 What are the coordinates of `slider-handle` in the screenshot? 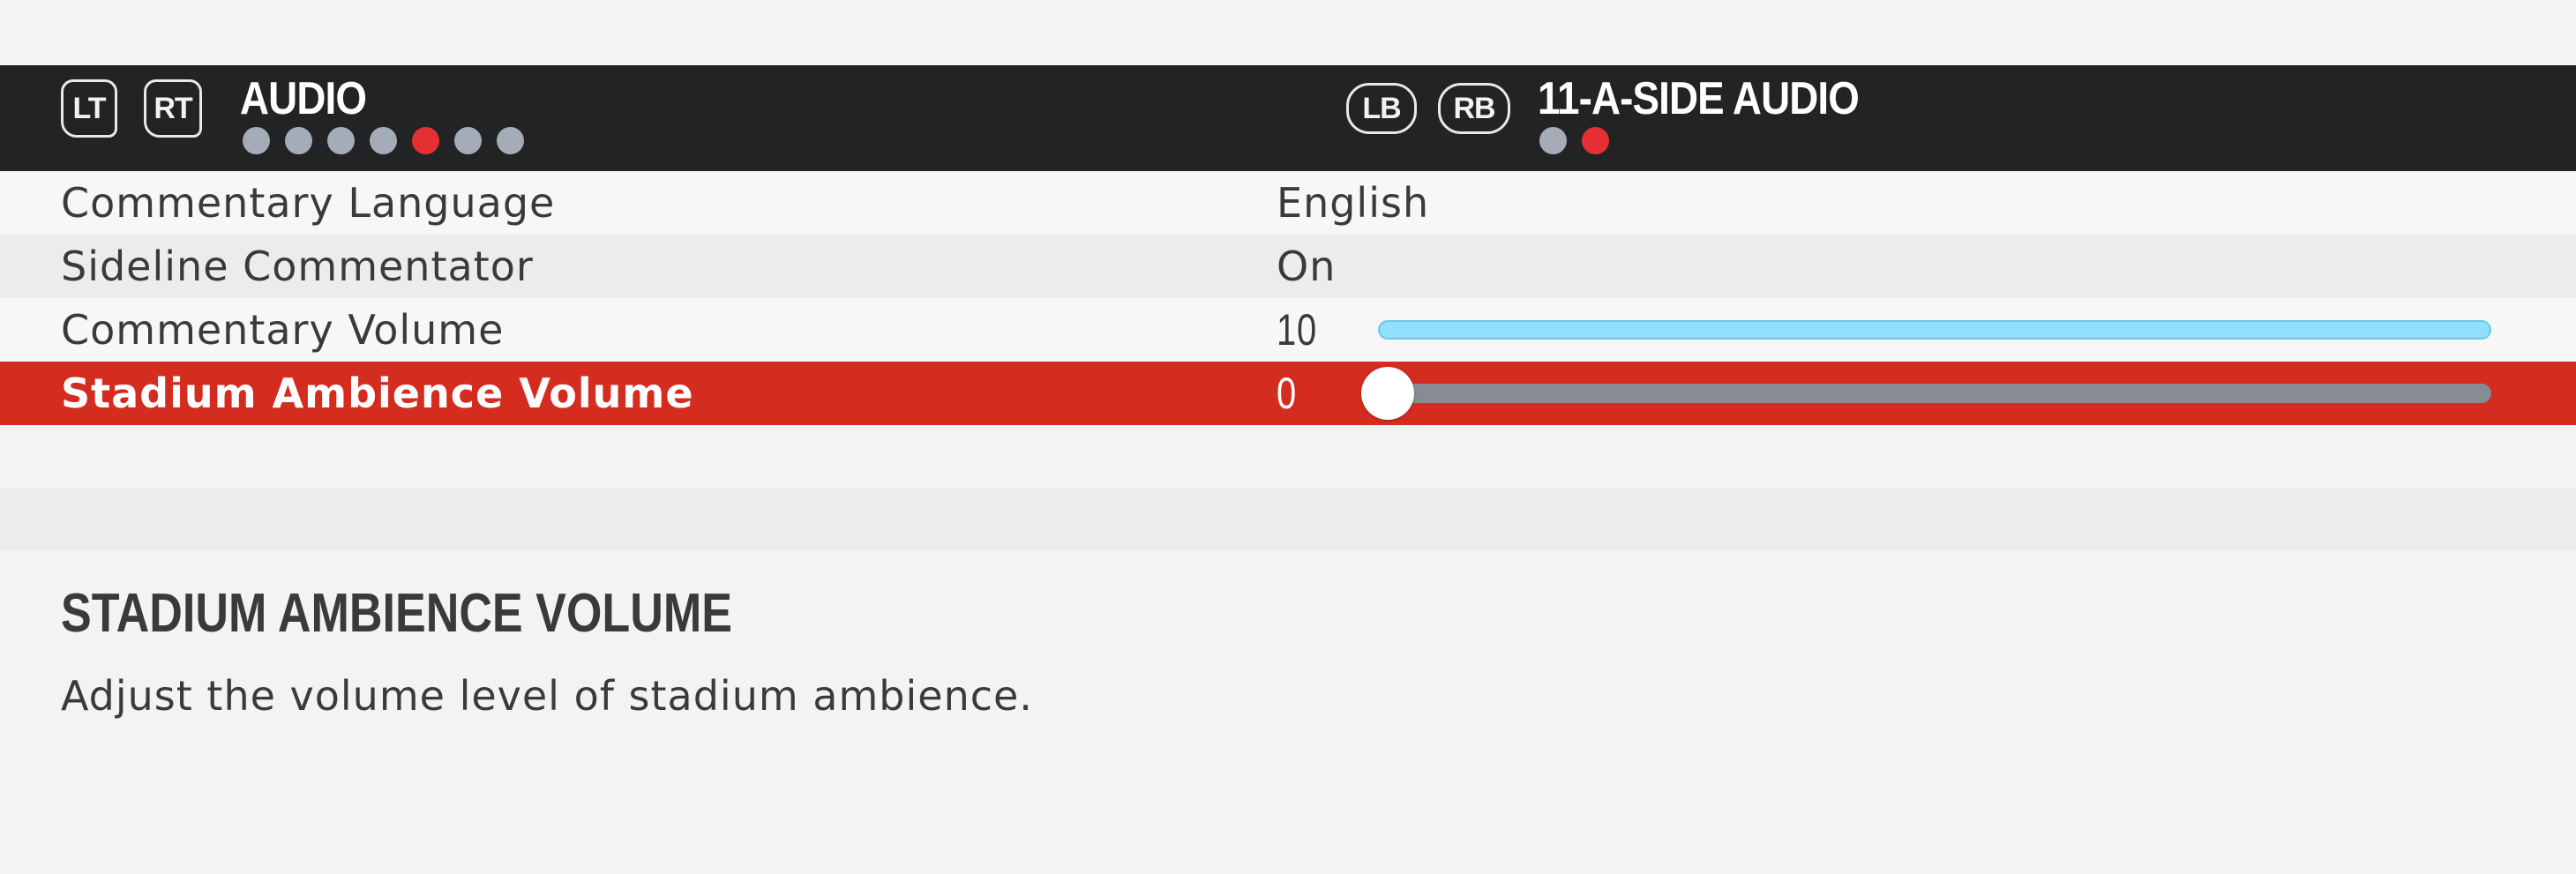 It's located at (1388, 394).